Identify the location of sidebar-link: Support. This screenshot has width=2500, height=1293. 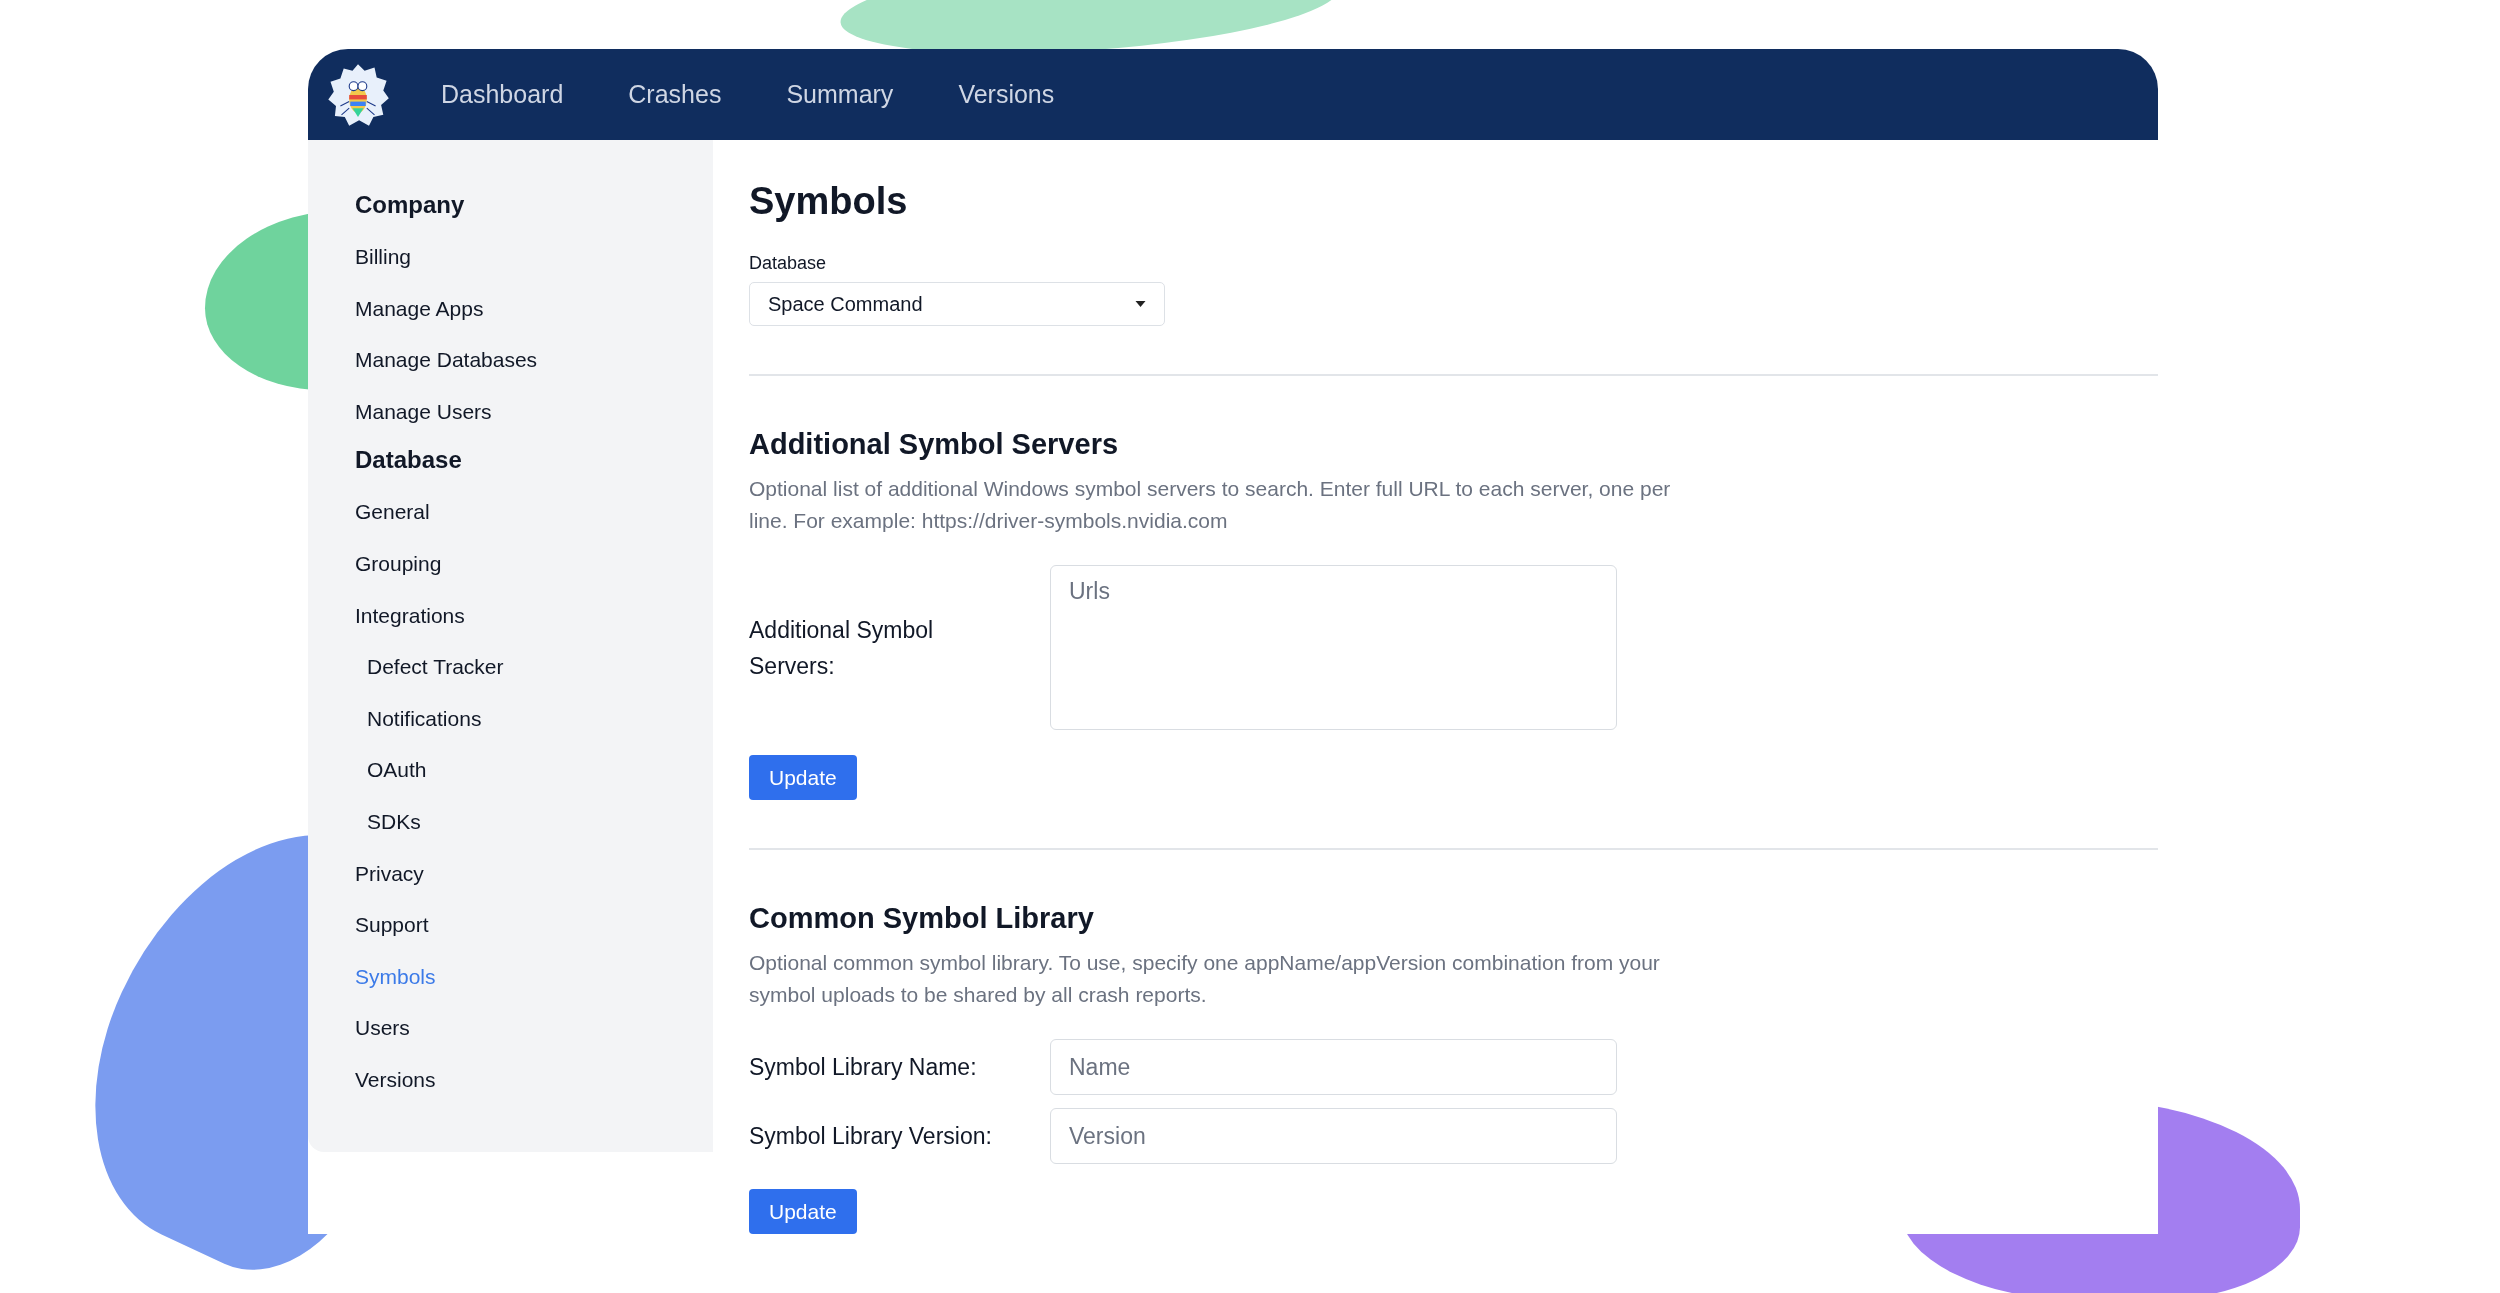
(392, 925).